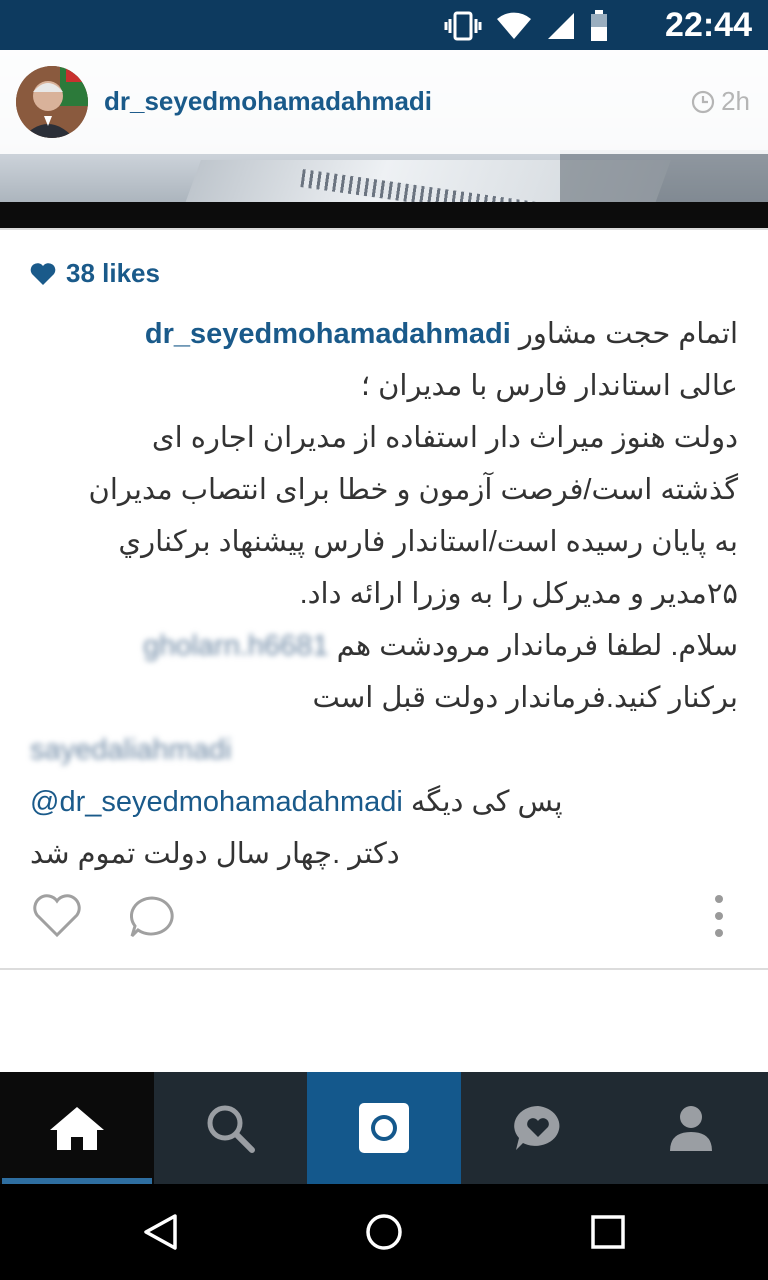  What do you see at coordinates (131, 750) in the screenshot?
I see `comment-username: sayedaliahmadi` at bounding box center [131, 750].